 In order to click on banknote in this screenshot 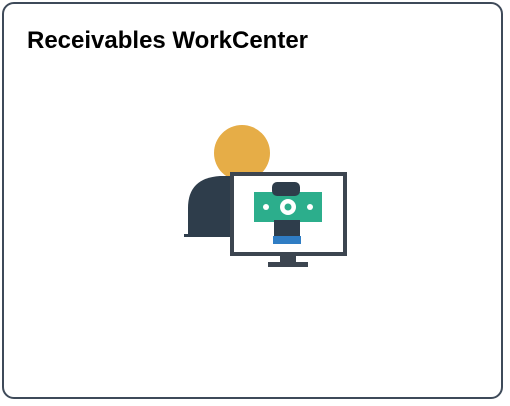, I will do `click(288, 207)`.